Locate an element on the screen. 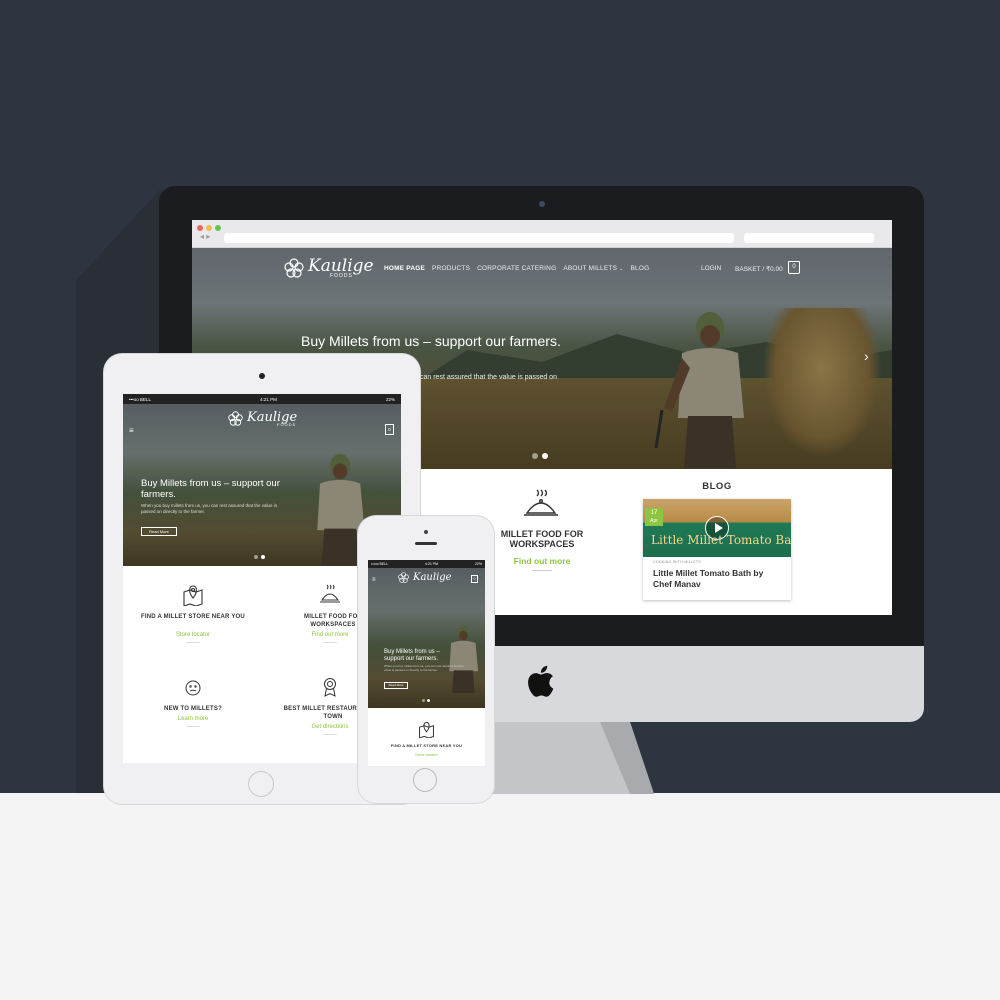 Image resolution: width=1000 pixels, height=1000 pixels. iphone-home-button is located at coordinates (425, 780).